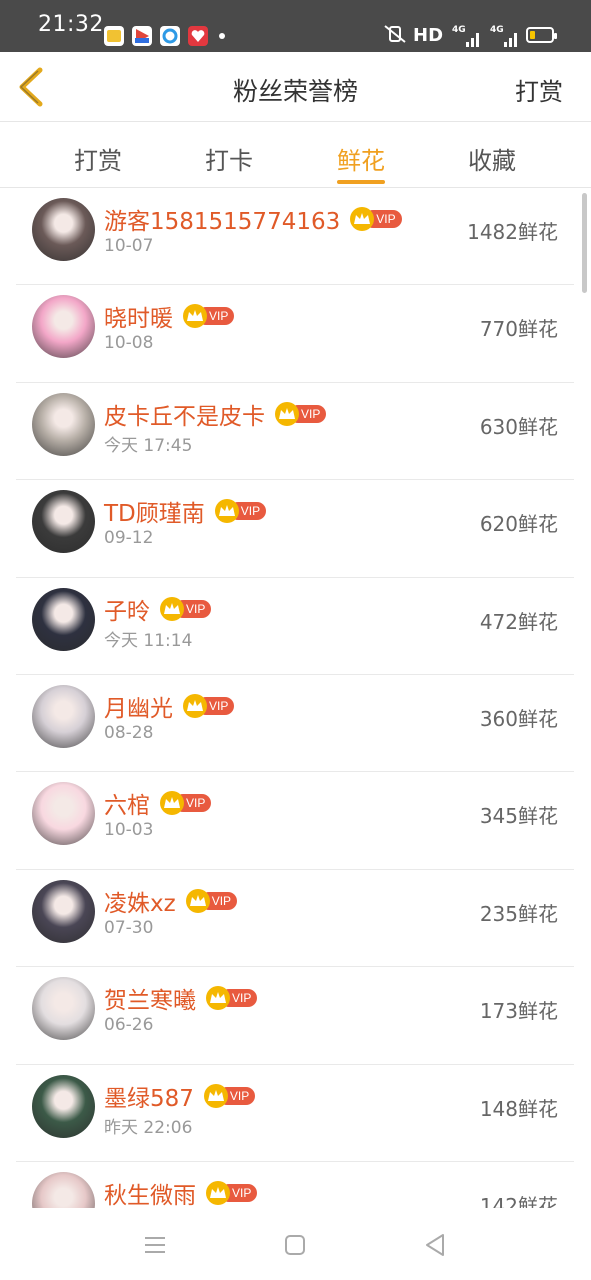  Describe the element at coordinates (127, 803) in the screenshot. I see `fan-name: 六棺` at that location.